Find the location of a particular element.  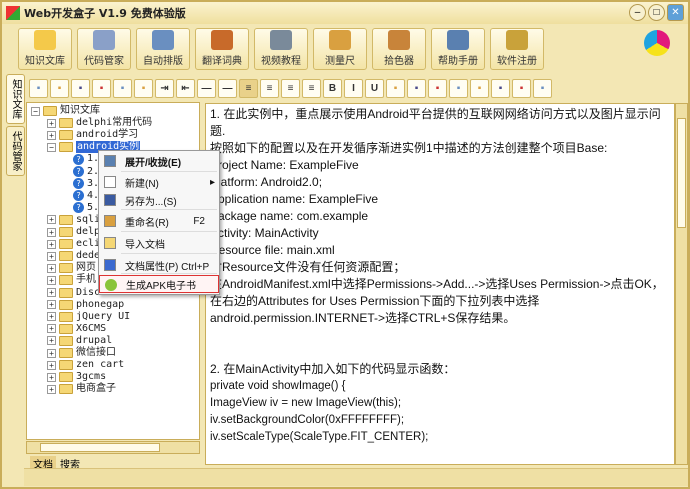

tree-node: ? 1. is located at coordinates (86, 159).